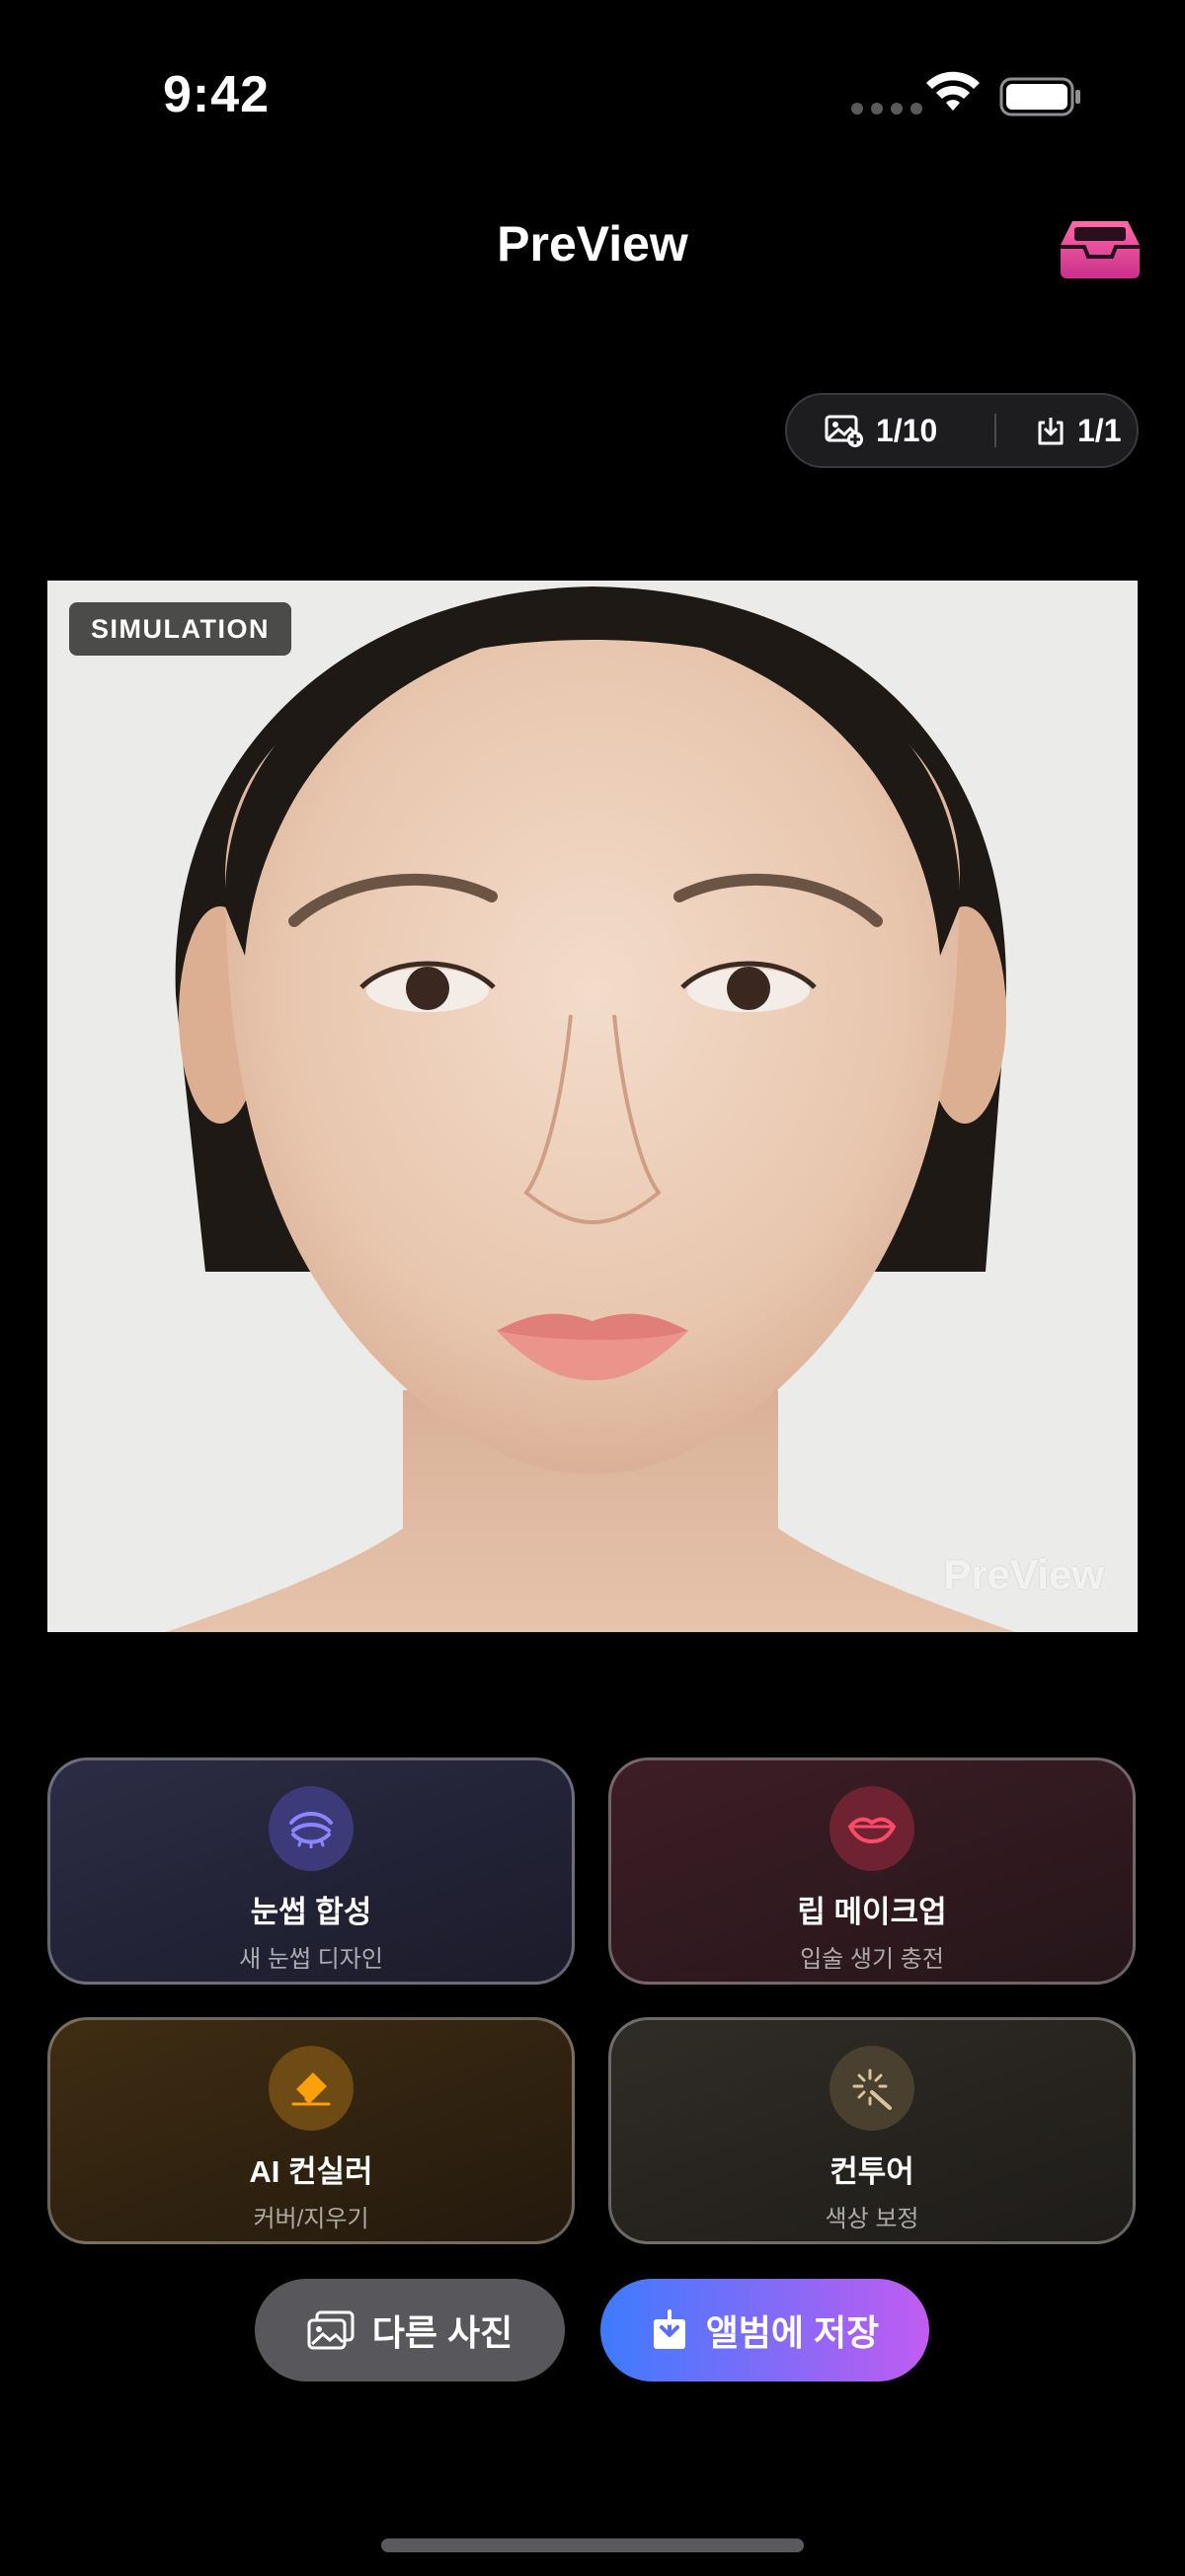 The width and height of the screenshot is (1185, 2576). What do you see at coordinates (1051, 431) in the screenshot?
I see `download-icon` at bounding box center [1051, 431].